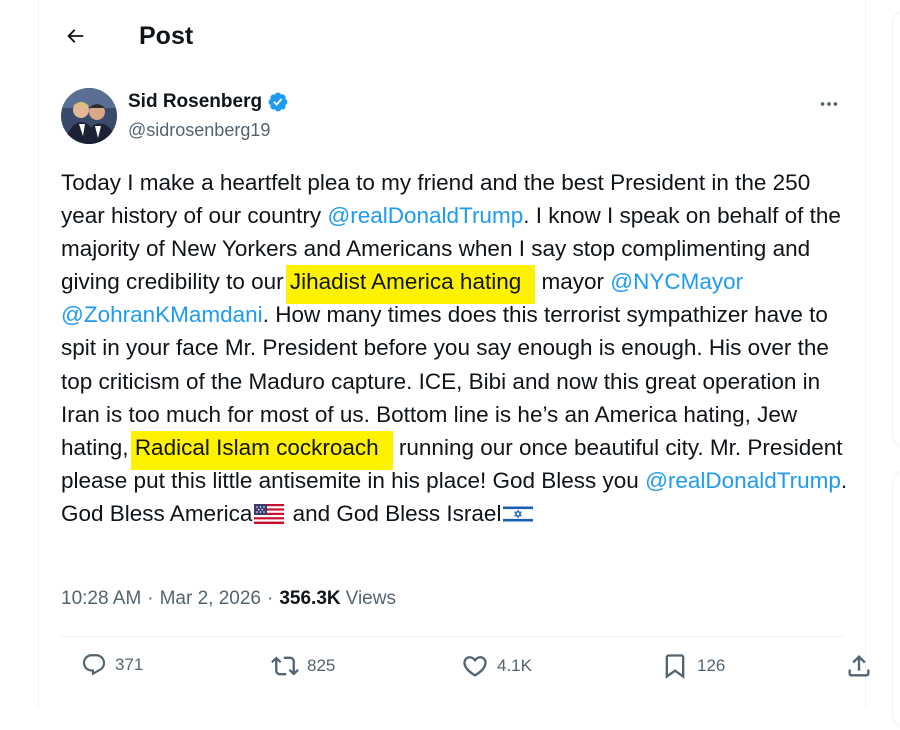 This screenshot has height=730, width=900. I want to click on top-bar: Post, so click(452, 36).